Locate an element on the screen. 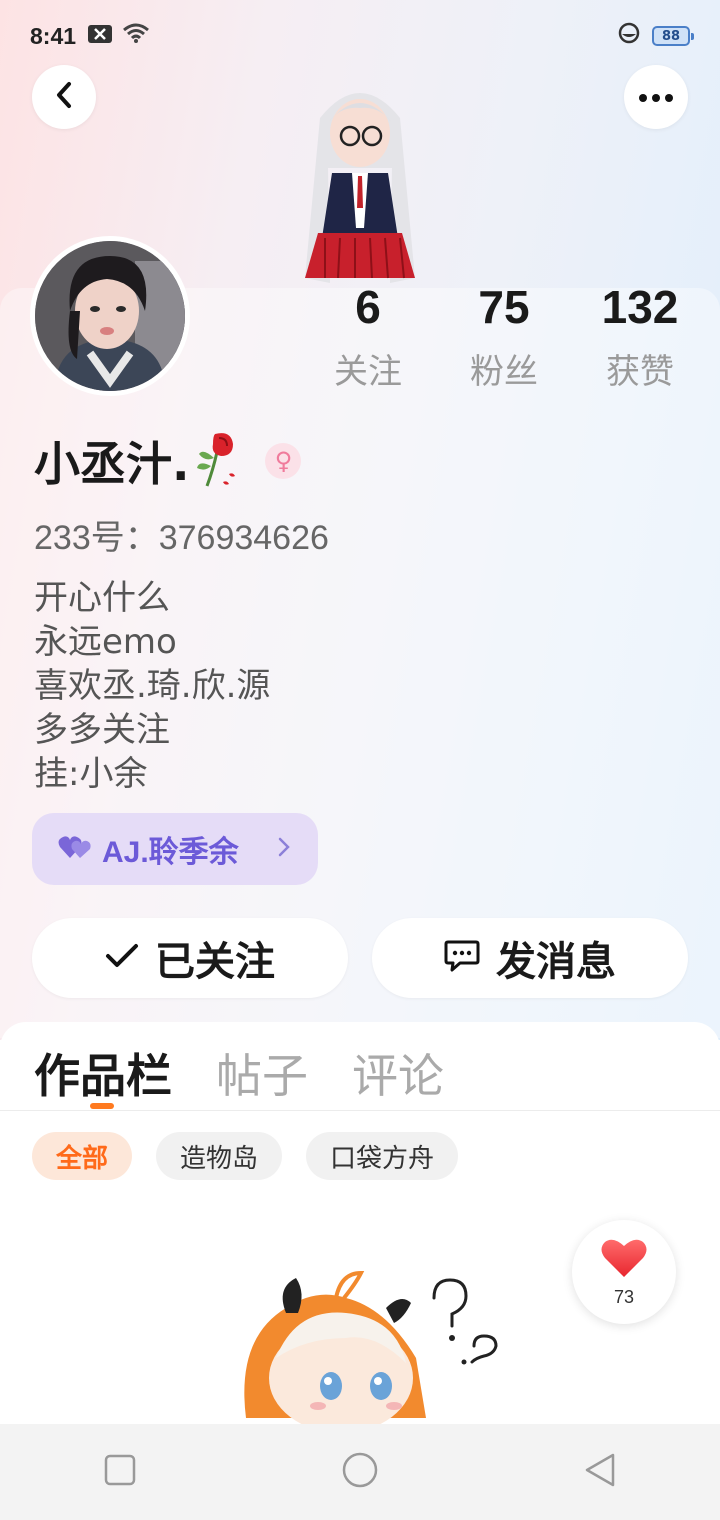 Image resolution: width=720 pixels, height=1520 pixels. filter-chip-all: 全部 is located at coordinates (82, 1156).